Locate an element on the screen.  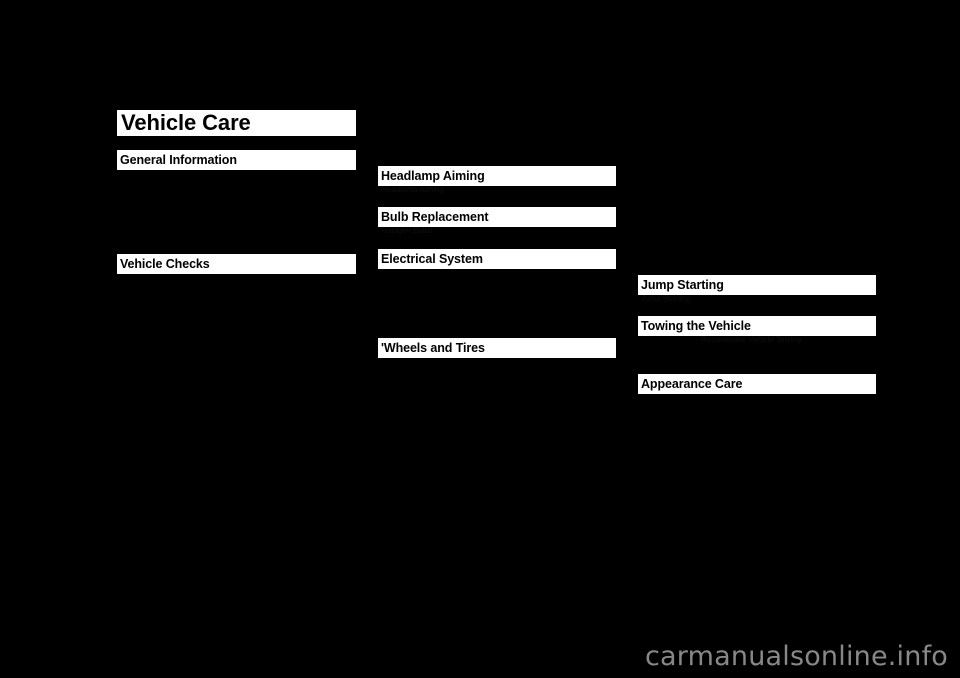
section-label: Jump Starting is located at coordinates (682, 284).